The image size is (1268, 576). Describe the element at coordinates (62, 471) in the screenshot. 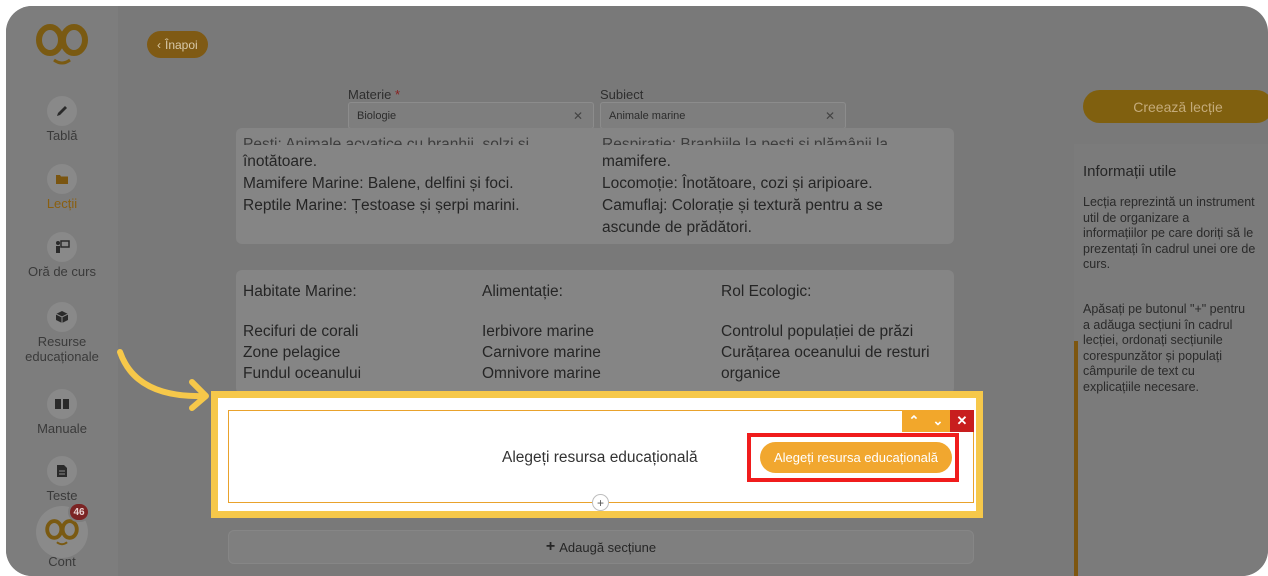

I see `document-icon` at that location.